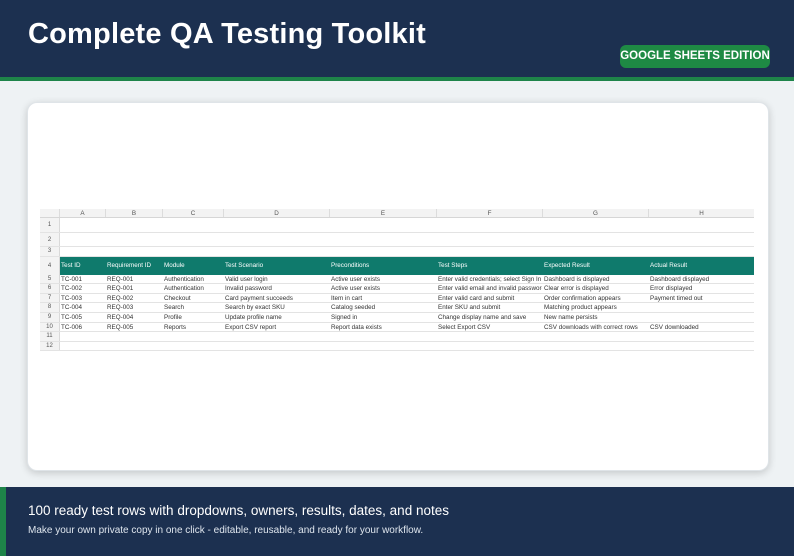 Image resolution: width=794 pixels, height=556 pixels. What do you see at coordinates (133, 307) in the screenshot?
I see `table-cell: REQ-003` at bounding box center [133, 307].